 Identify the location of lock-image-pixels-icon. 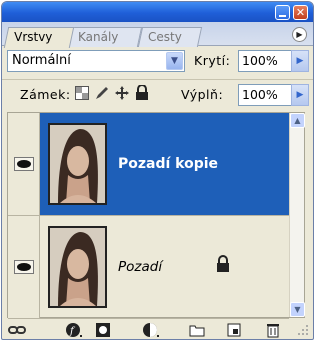
(102, 93).